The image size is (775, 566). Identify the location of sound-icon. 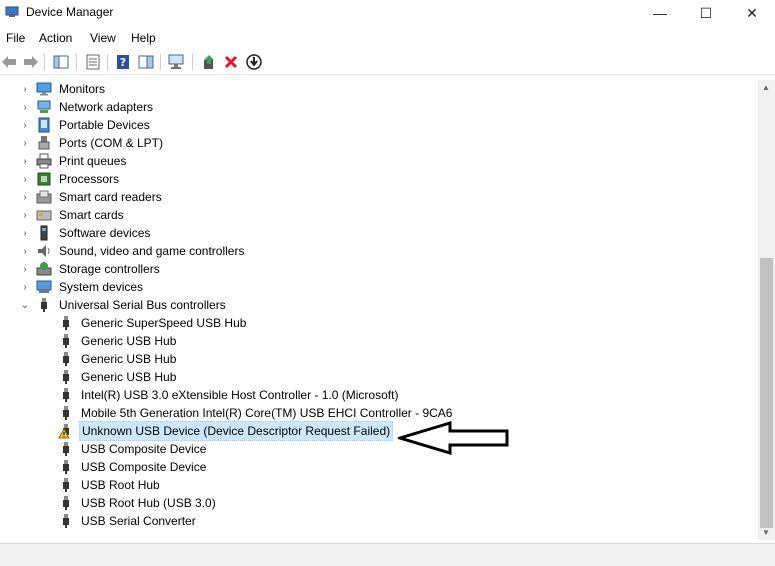
(44, 251).